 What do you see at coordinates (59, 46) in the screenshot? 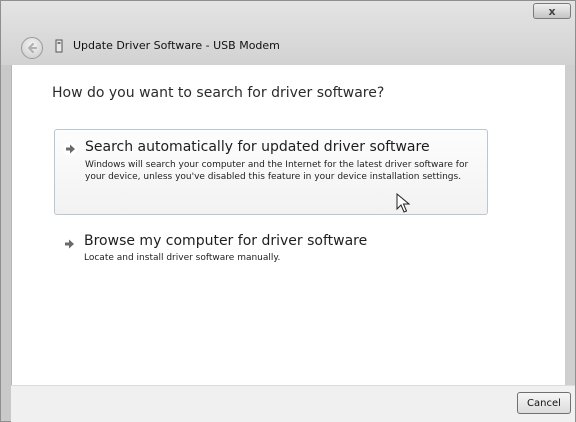
I see `device-icon` at bounding box center [59, 46].